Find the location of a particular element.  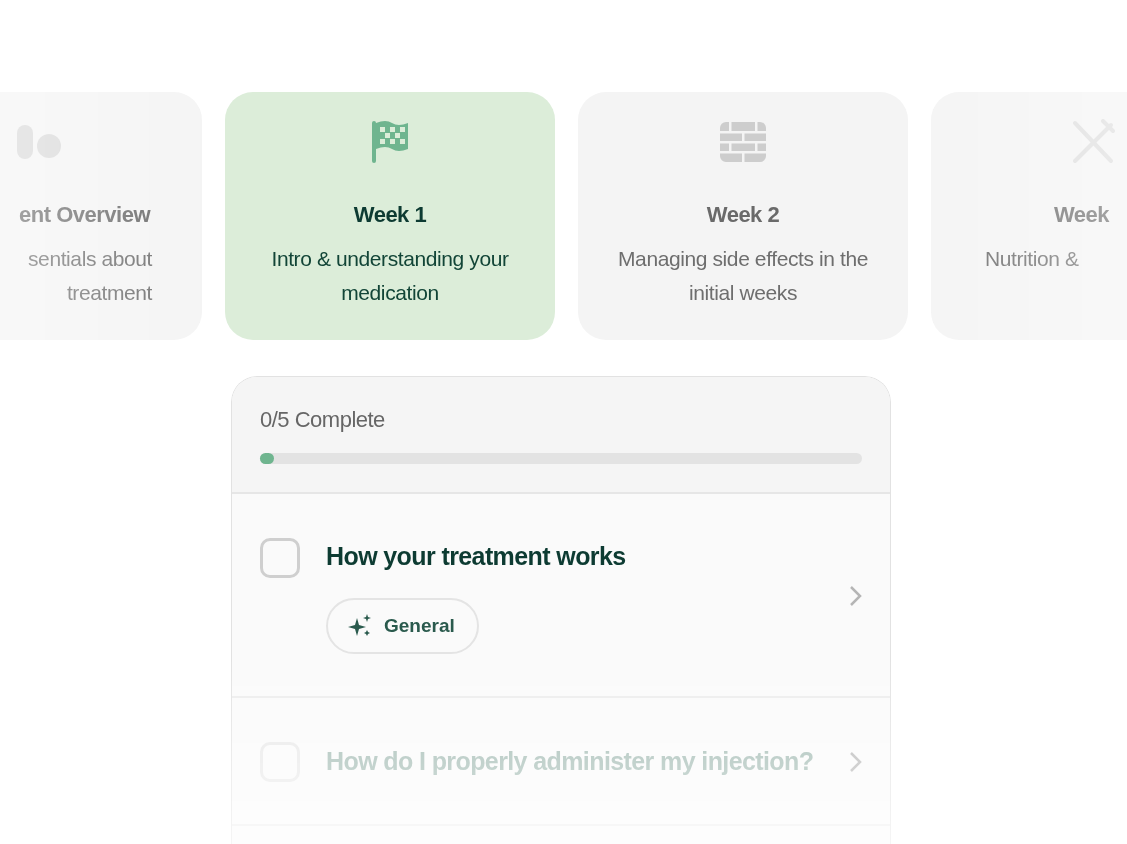

week-card: Week 2 Managing side effects in the initial weeks is located at coordinates (743, 216).